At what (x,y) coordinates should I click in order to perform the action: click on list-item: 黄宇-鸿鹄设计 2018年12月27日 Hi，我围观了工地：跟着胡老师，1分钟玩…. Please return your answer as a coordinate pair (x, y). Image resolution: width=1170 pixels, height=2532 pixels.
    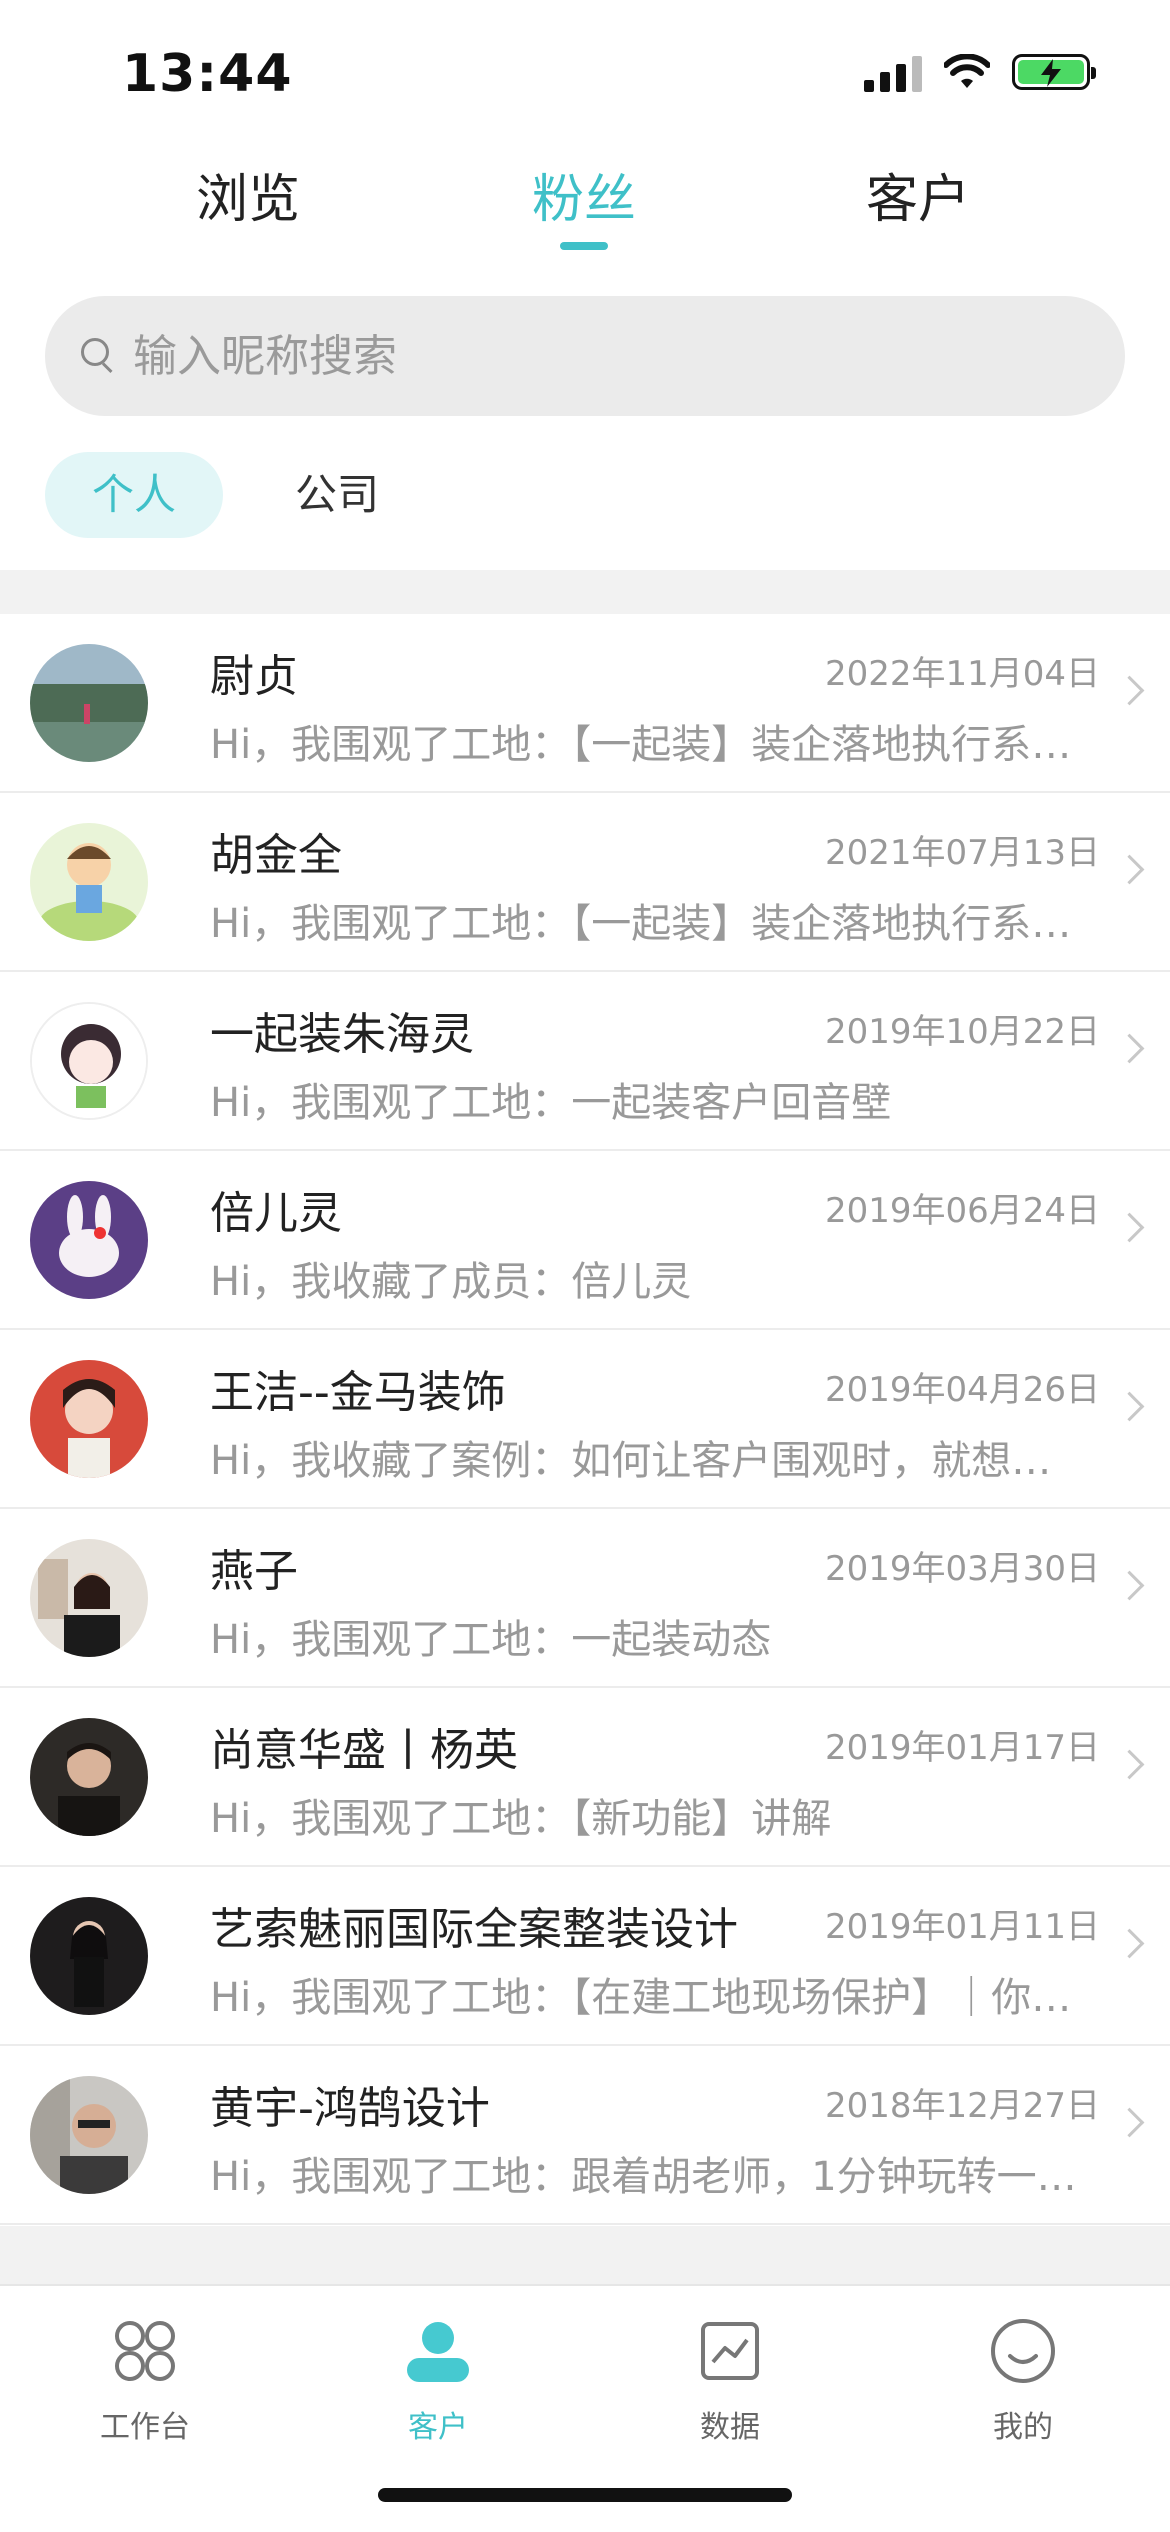
    Looking at the image, I should click on (585, 2135).